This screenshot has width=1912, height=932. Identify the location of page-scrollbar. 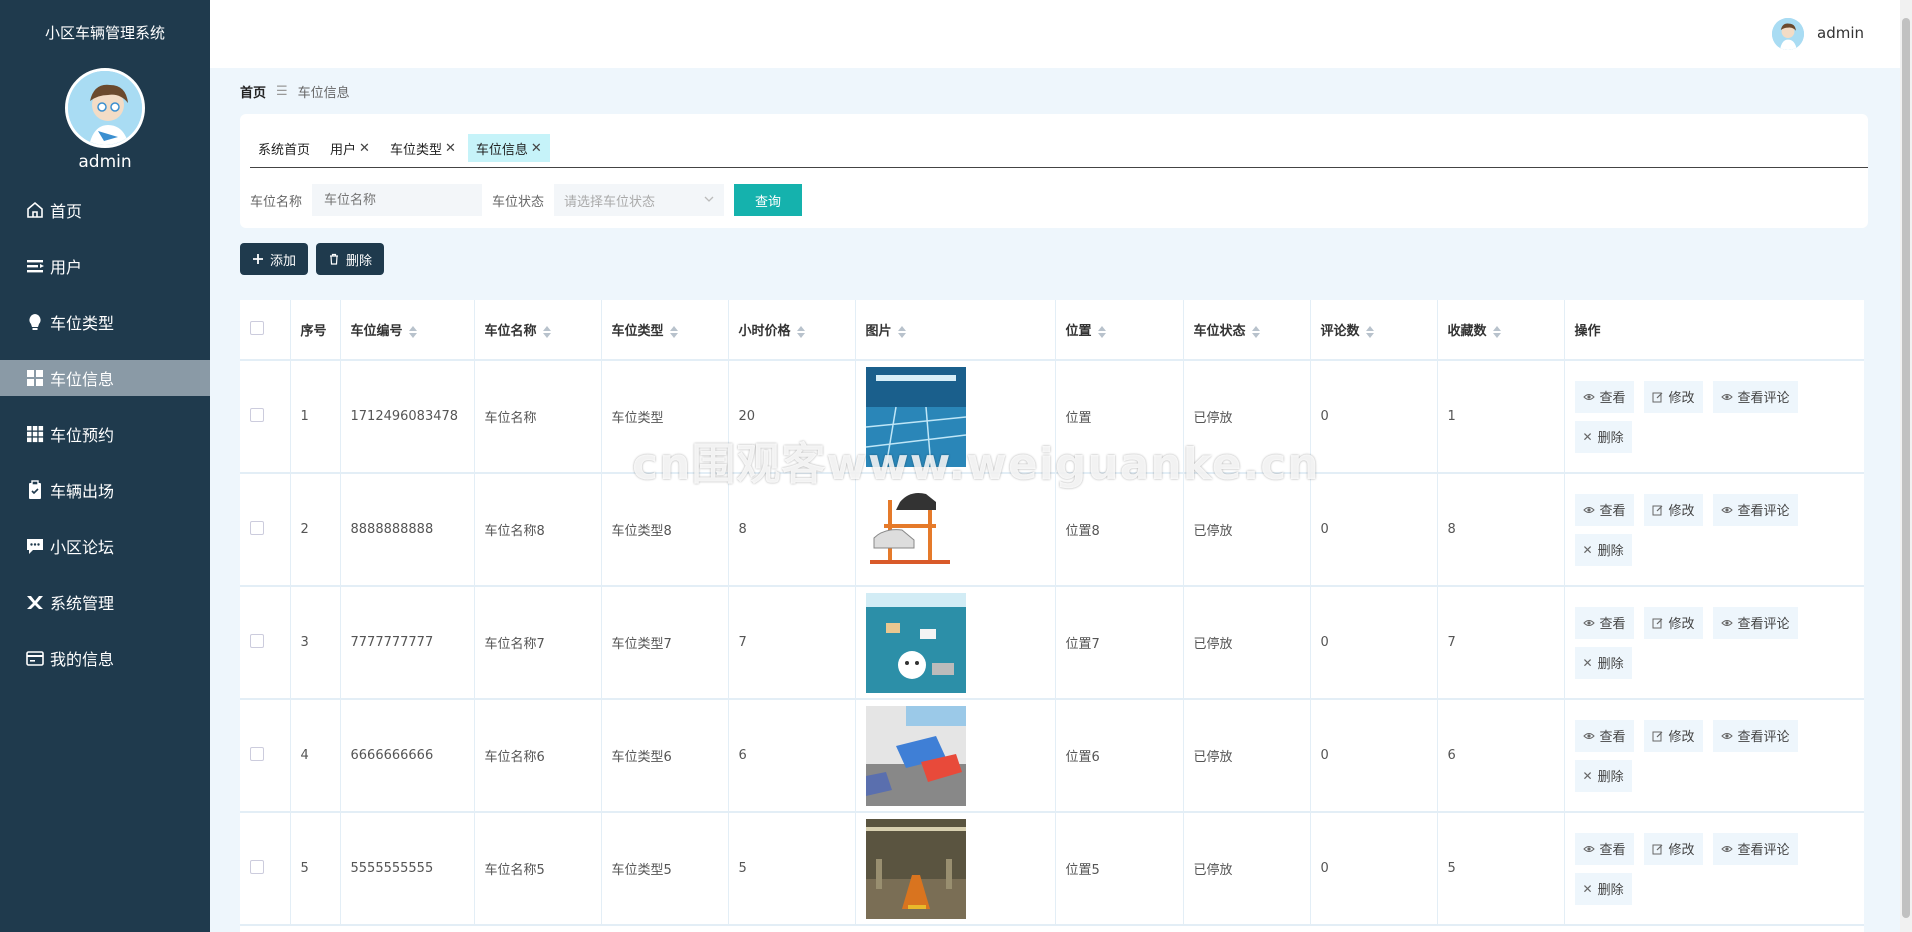
(1906, 466).